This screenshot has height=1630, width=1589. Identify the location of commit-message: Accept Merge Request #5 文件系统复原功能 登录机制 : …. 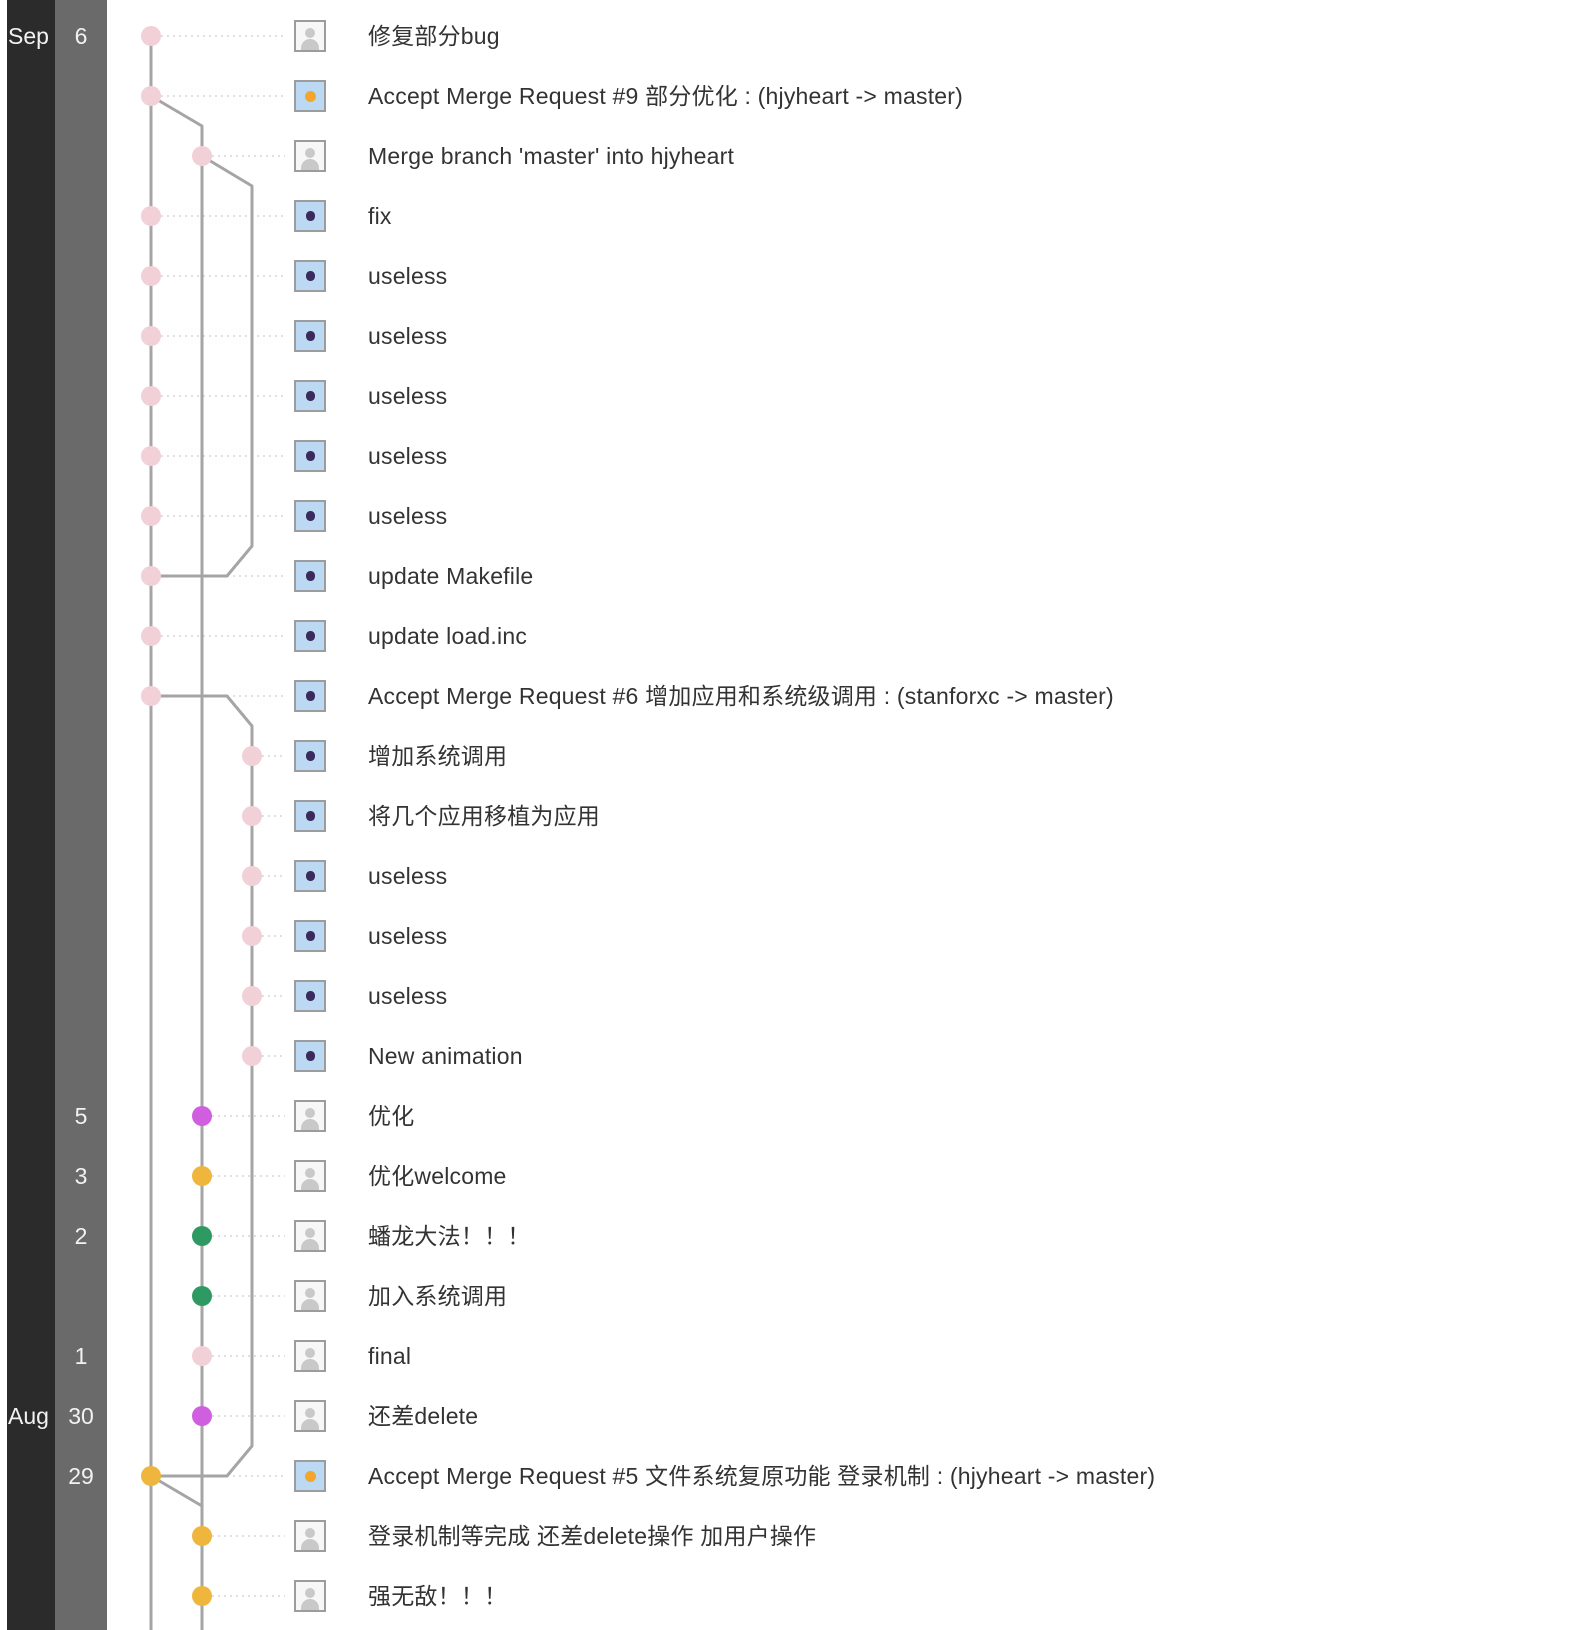
(761, 1476).